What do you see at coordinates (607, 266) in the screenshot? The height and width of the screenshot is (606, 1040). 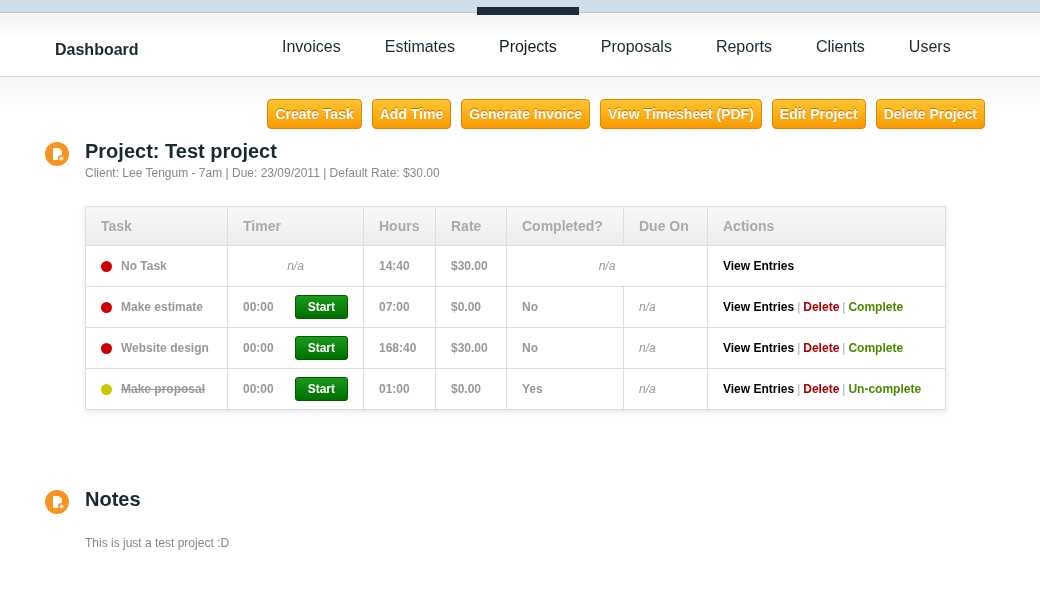 I see `completed-cell: n/a` at bounding box center [607, 266].